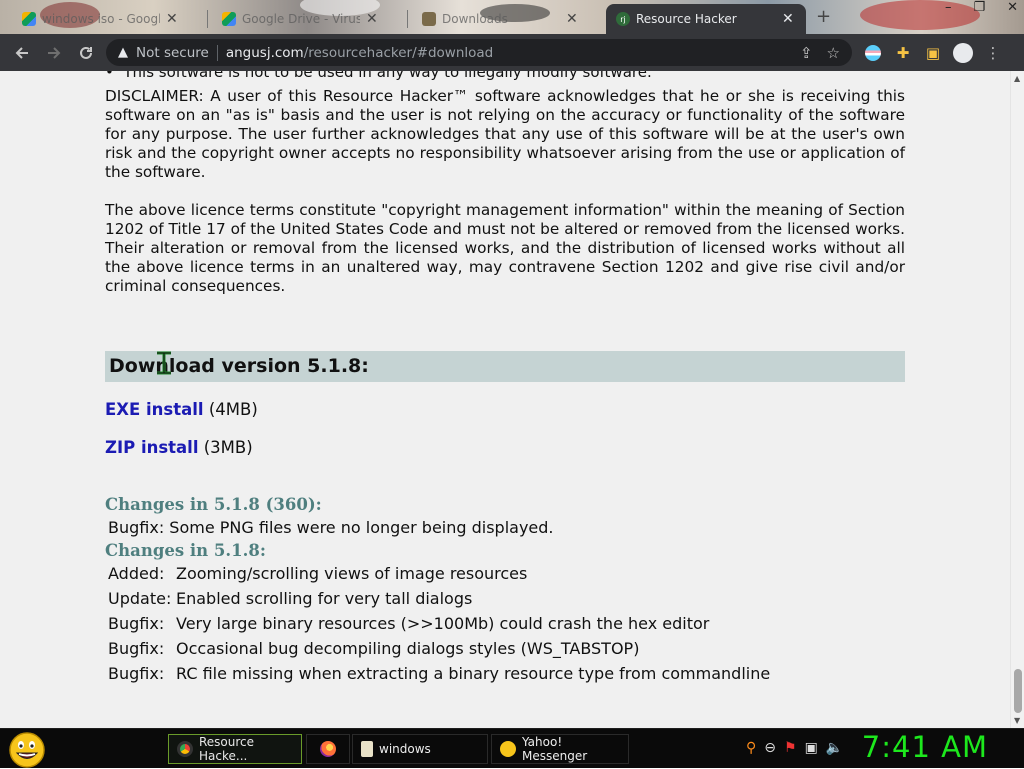 The height and width of the screenshot is (769, 1024). What do you see at coordinates (979, 7) in the screenshot?
I see `maximize-button: ❐` at bounding box center [979, 7].